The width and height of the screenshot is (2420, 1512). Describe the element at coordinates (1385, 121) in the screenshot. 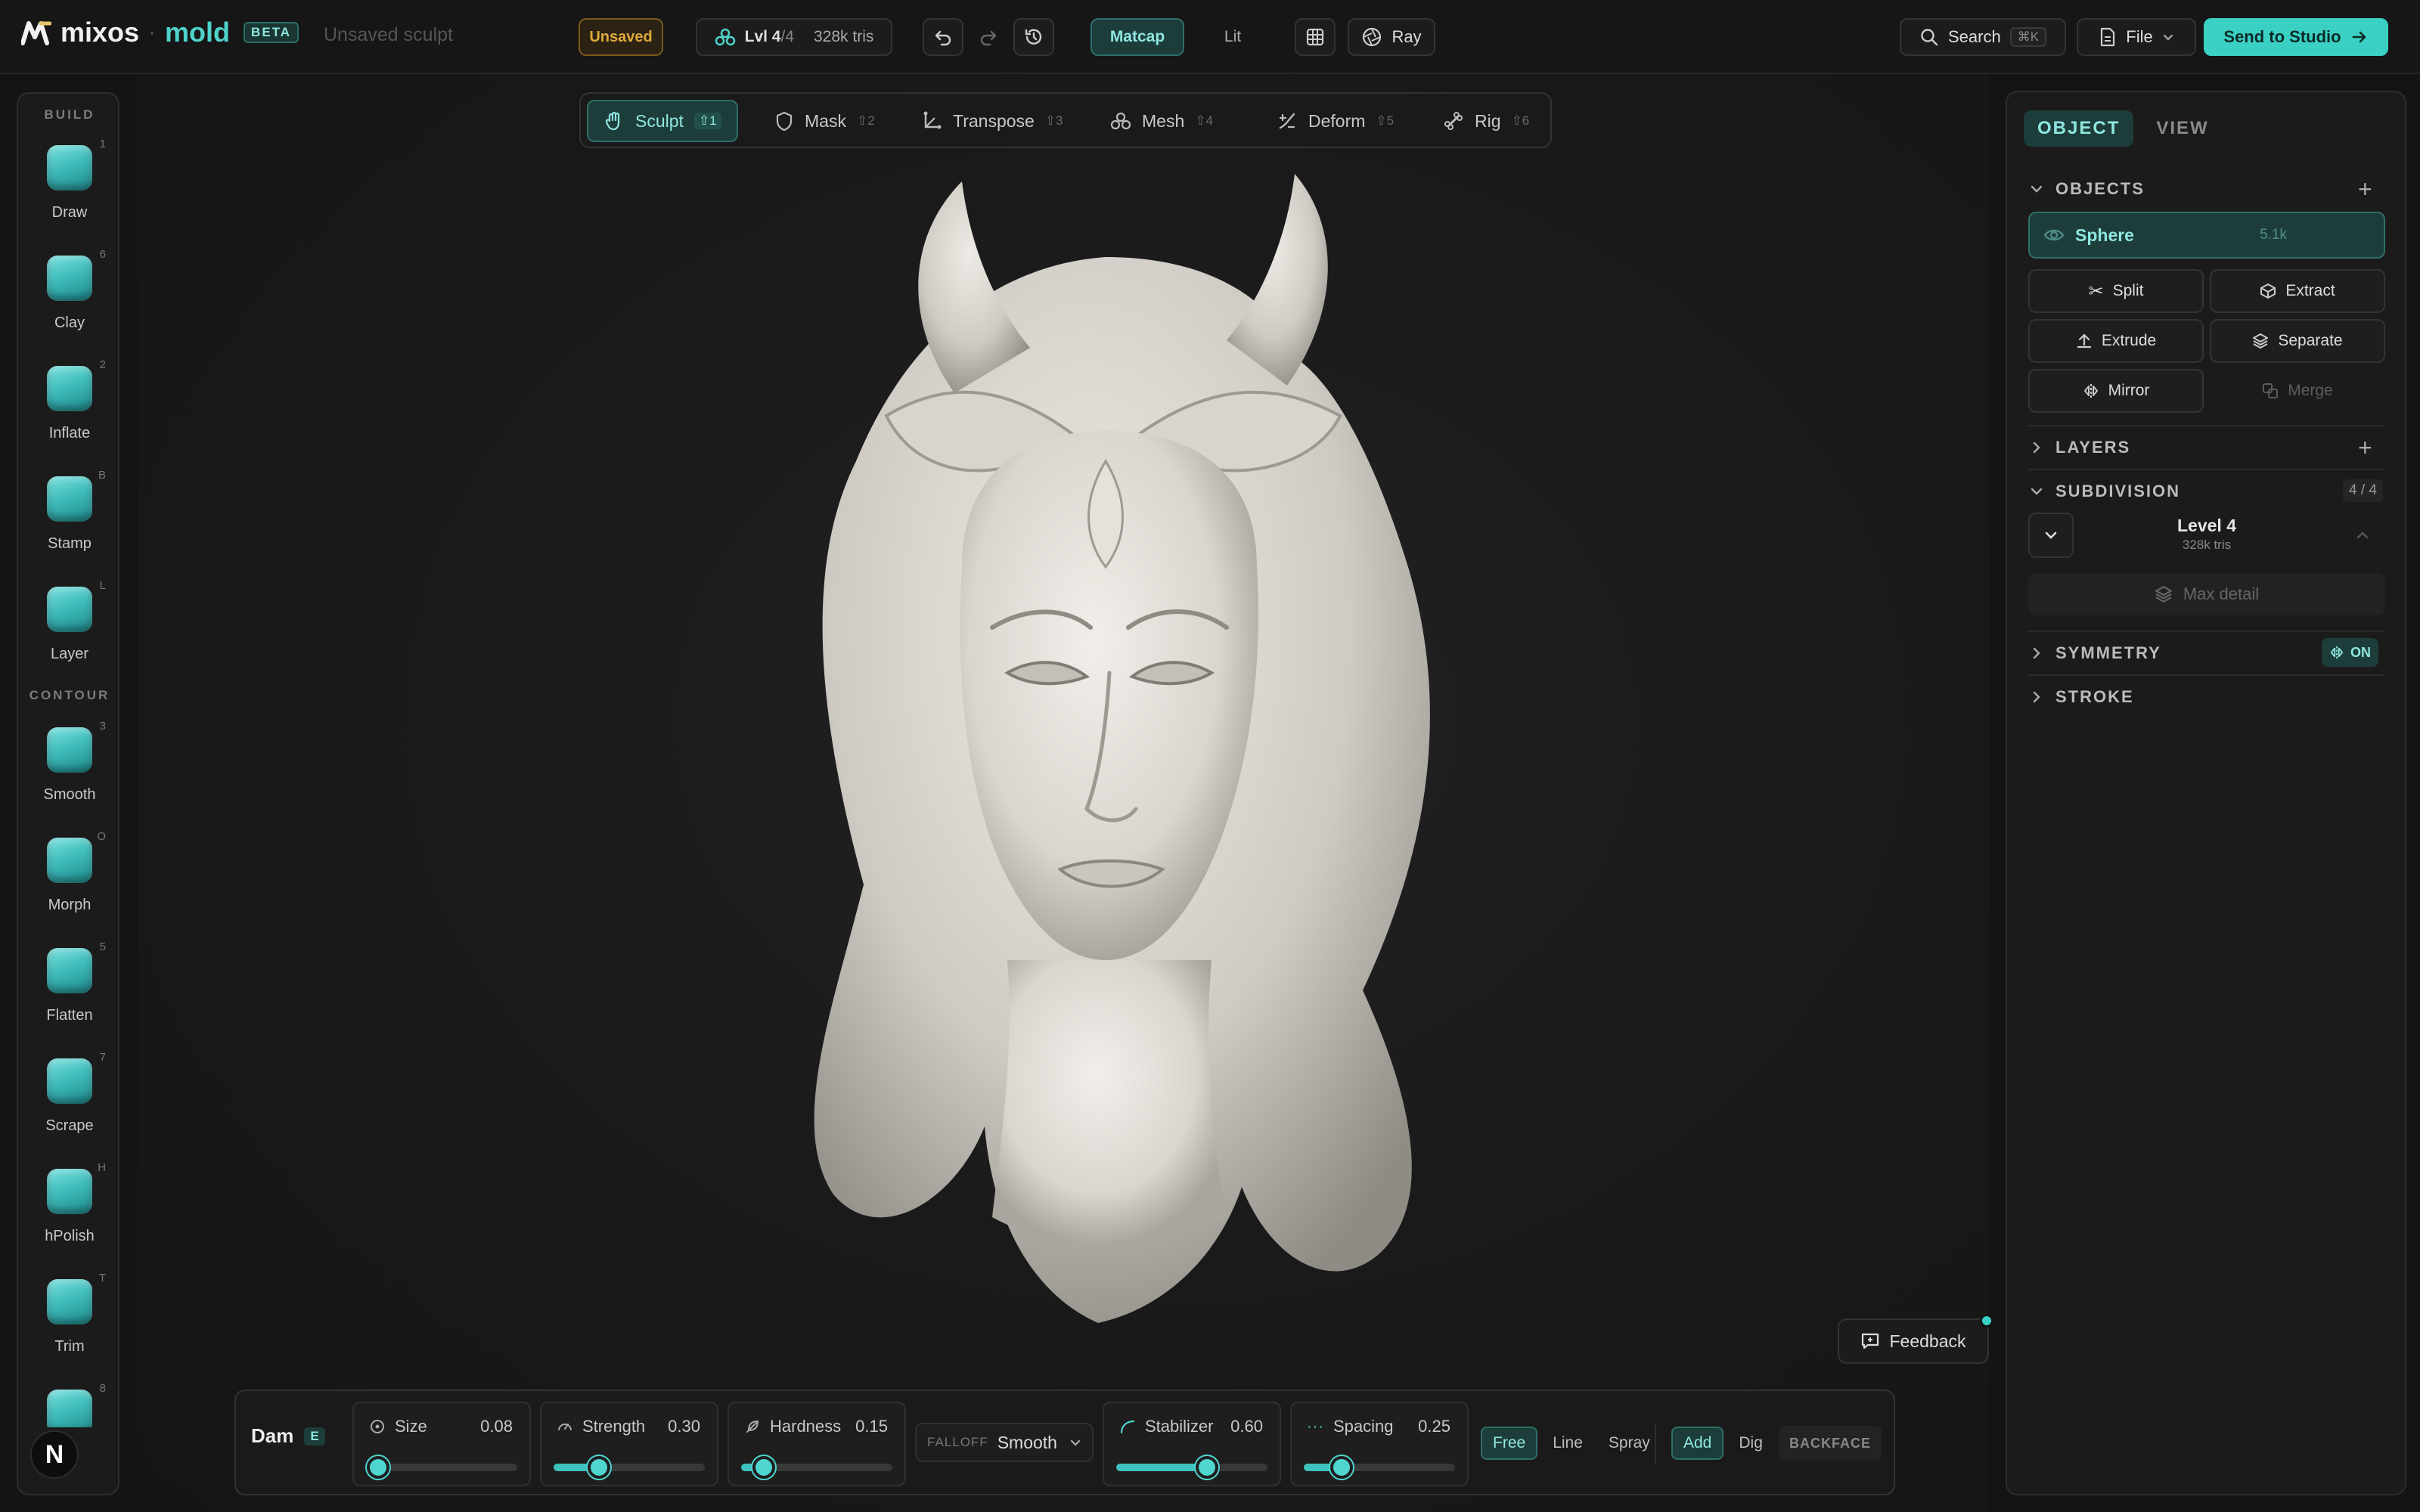

I see `tab-deform-key: ⇧5` at that location.